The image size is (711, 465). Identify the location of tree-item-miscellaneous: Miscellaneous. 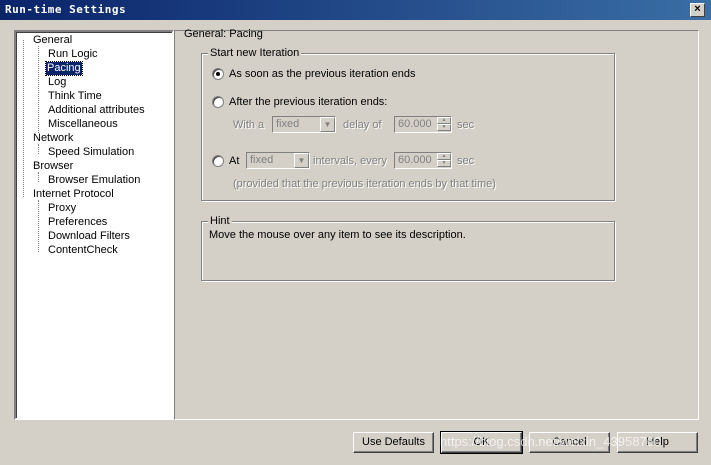
(83, 124).